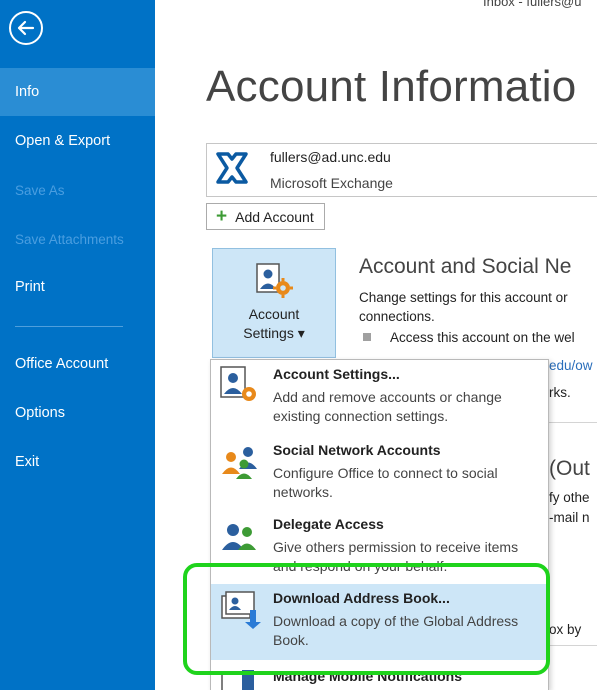 The image size is (597, 690). Describe the element at coordinates (357, 450) in the screenshot. I see `menu-item-title: Social Network Accounts` at that location.